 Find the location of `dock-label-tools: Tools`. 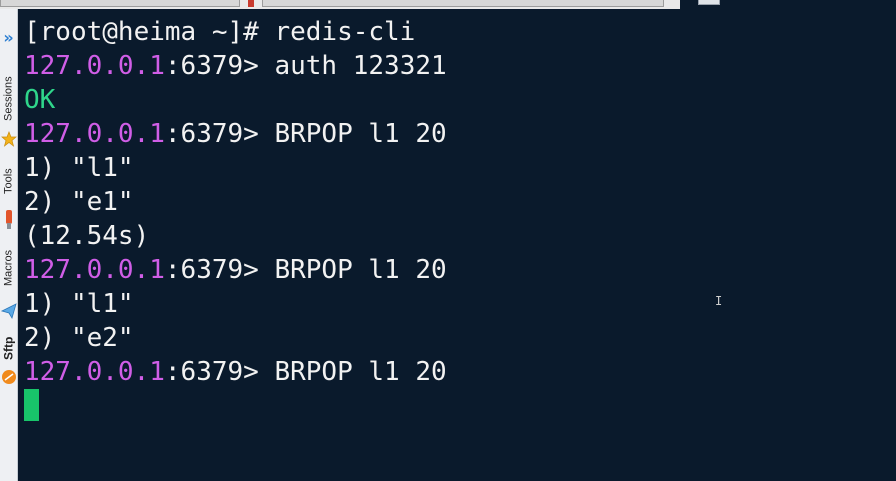

dock-label-tools: Tools is located at coordinates (8, 181).